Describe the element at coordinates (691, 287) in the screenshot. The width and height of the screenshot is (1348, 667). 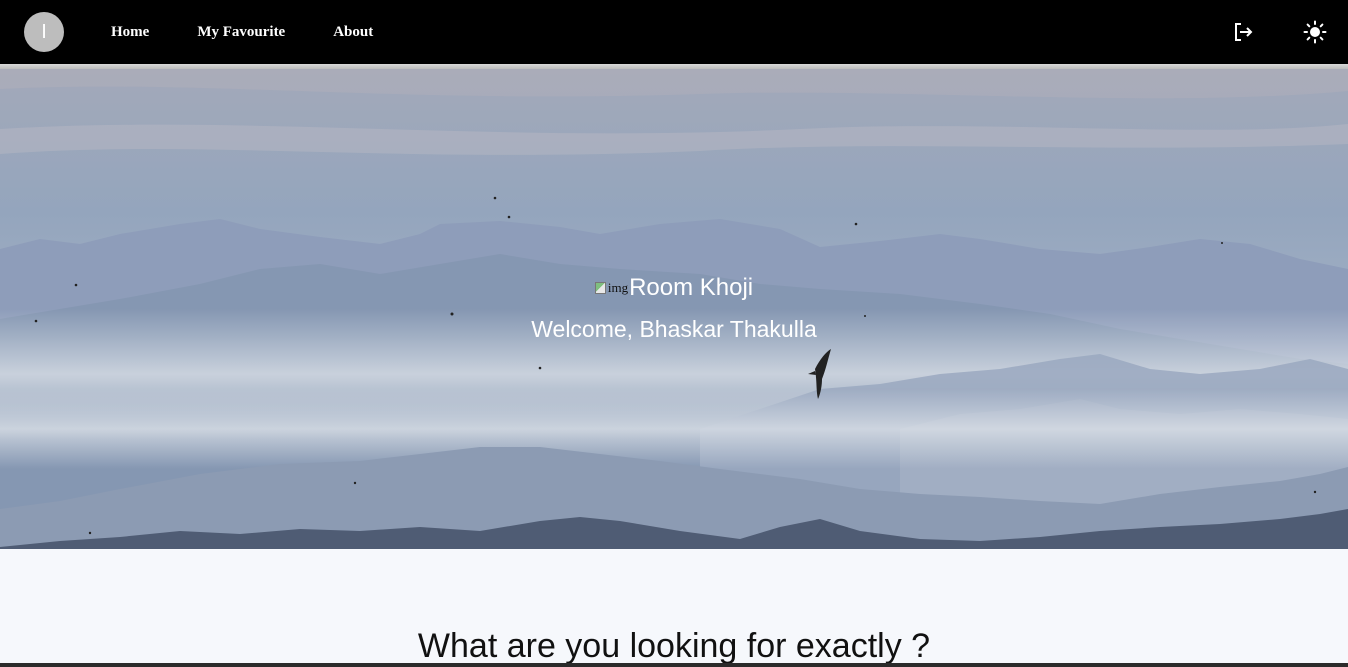
I see `brand-name: Room Khoji` at that location.